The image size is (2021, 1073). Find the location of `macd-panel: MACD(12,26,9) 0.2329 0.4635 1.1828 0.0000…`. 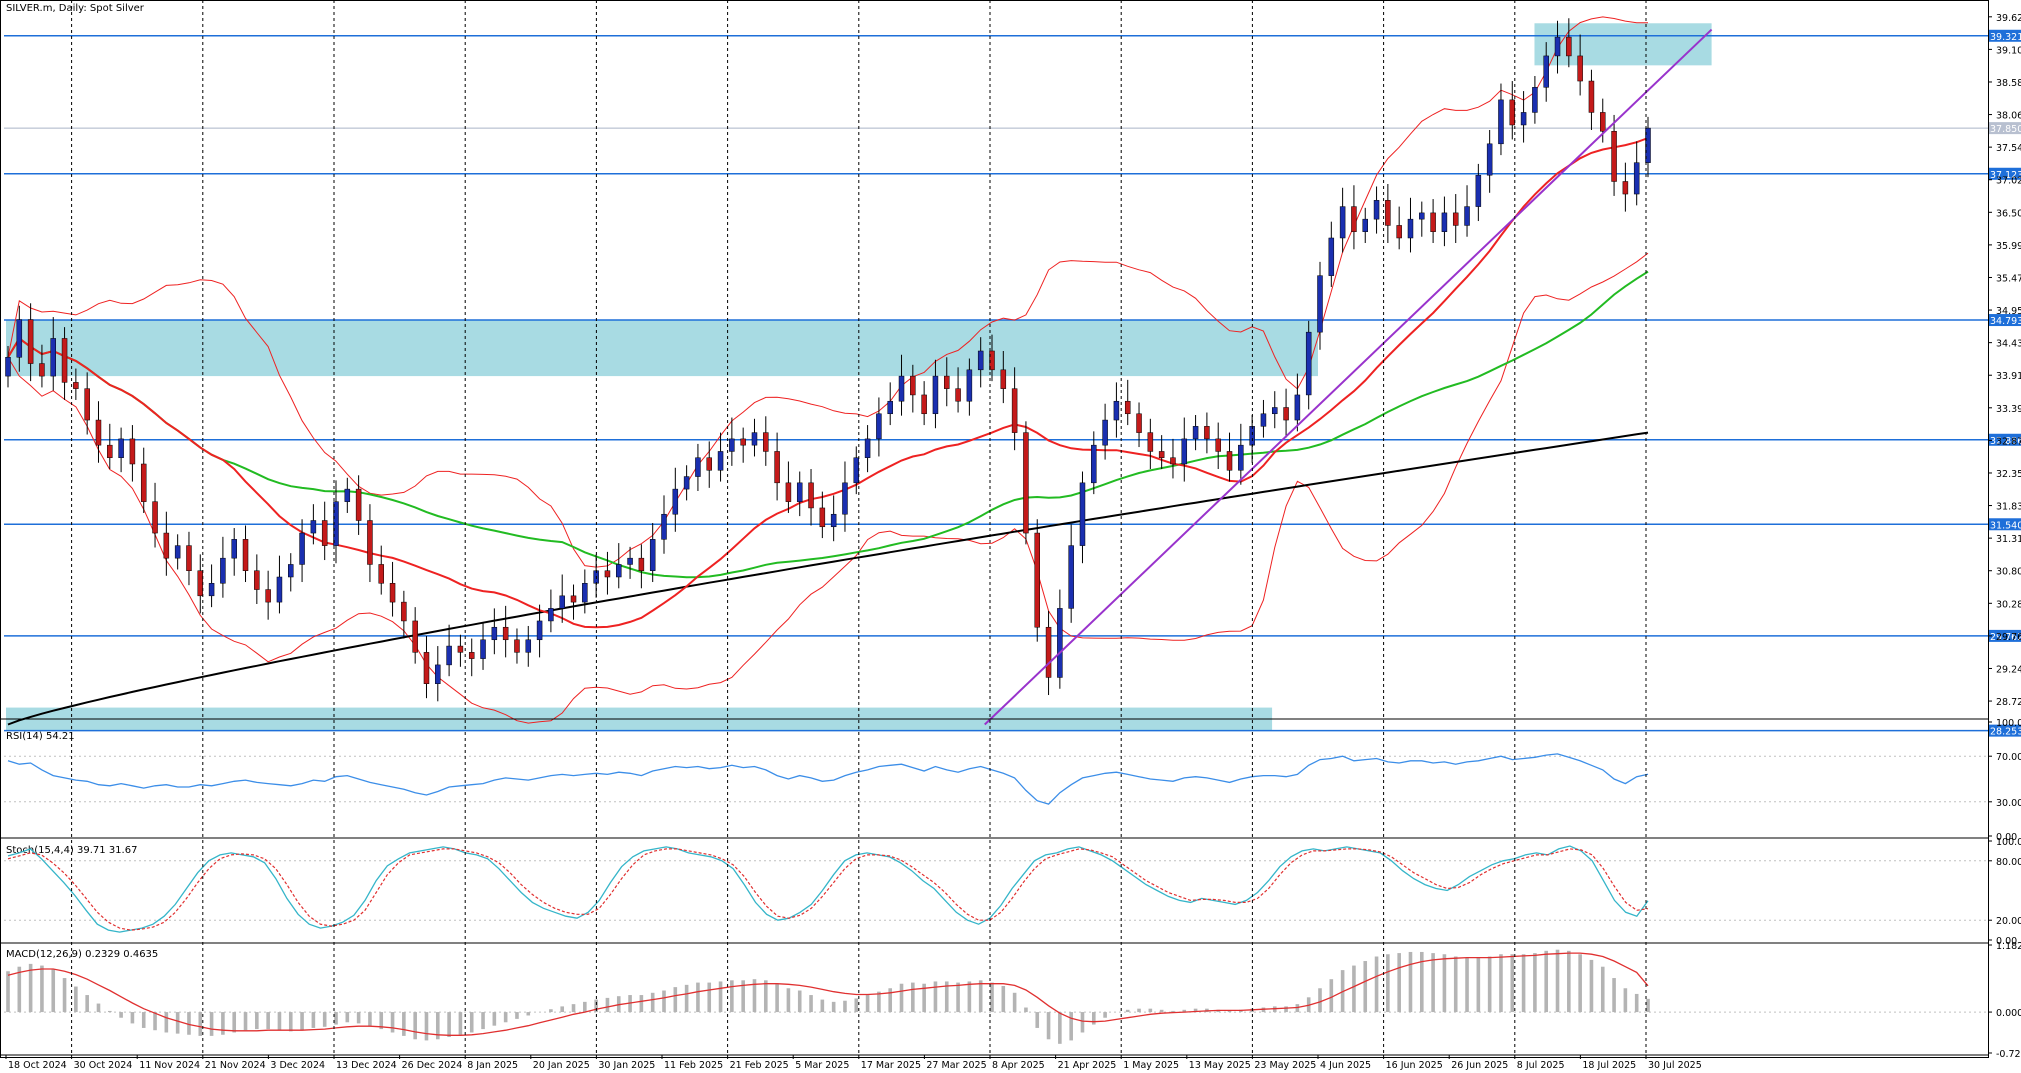

macd-panel: MACD(12,26,9) 0.2329 0.4635 1.1828 0.0000… is located at coordinates (1012, 1000).